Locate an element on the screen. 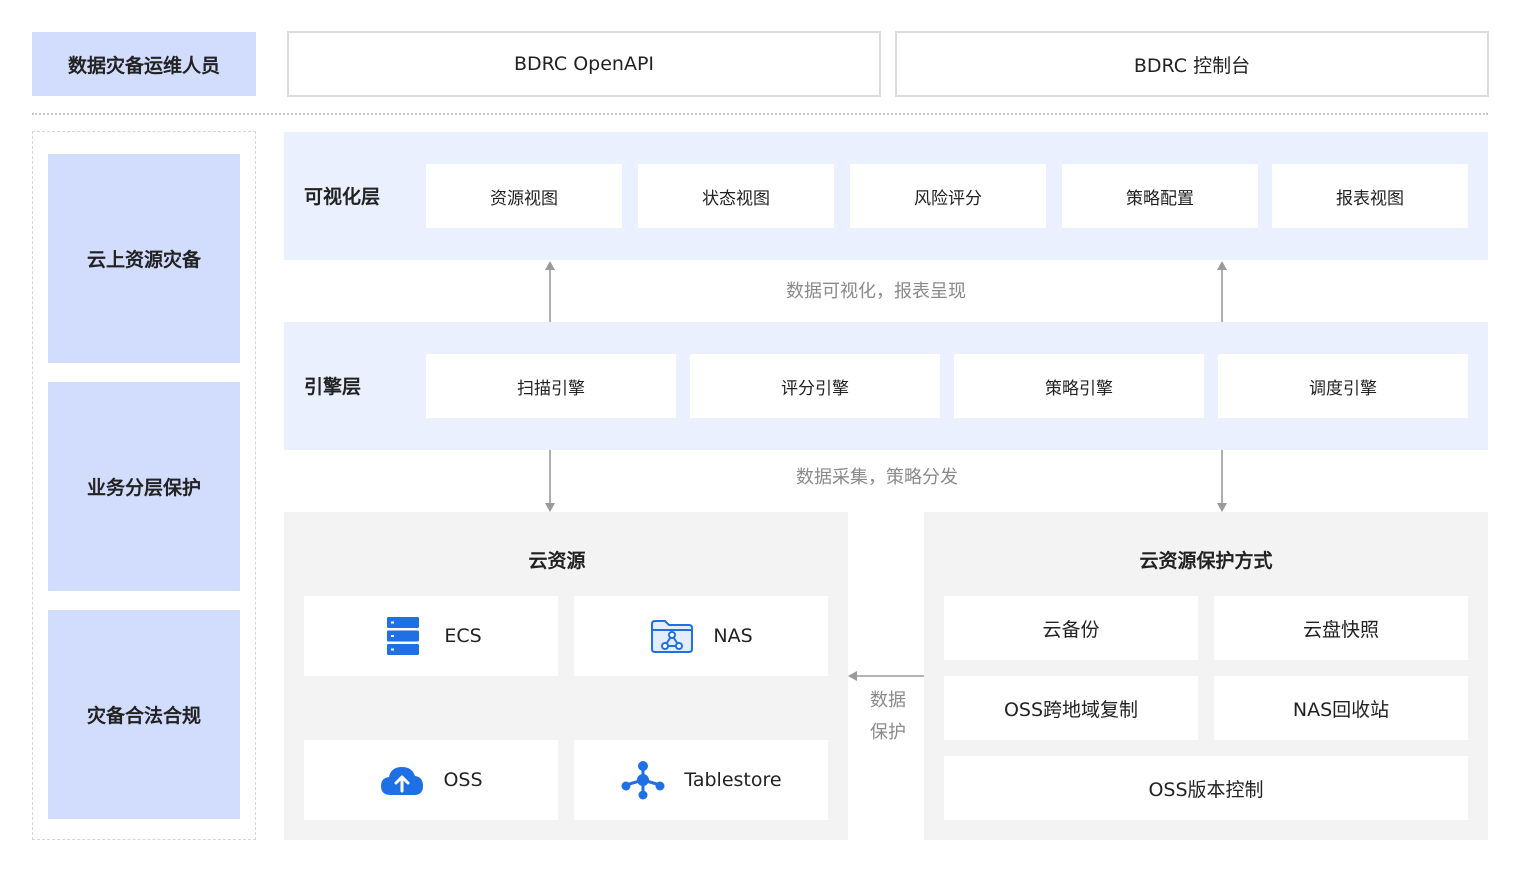 This screenshot has height=872, width=1520. protection-label: OSS版本控制 is located at coordinates (1206, 789).